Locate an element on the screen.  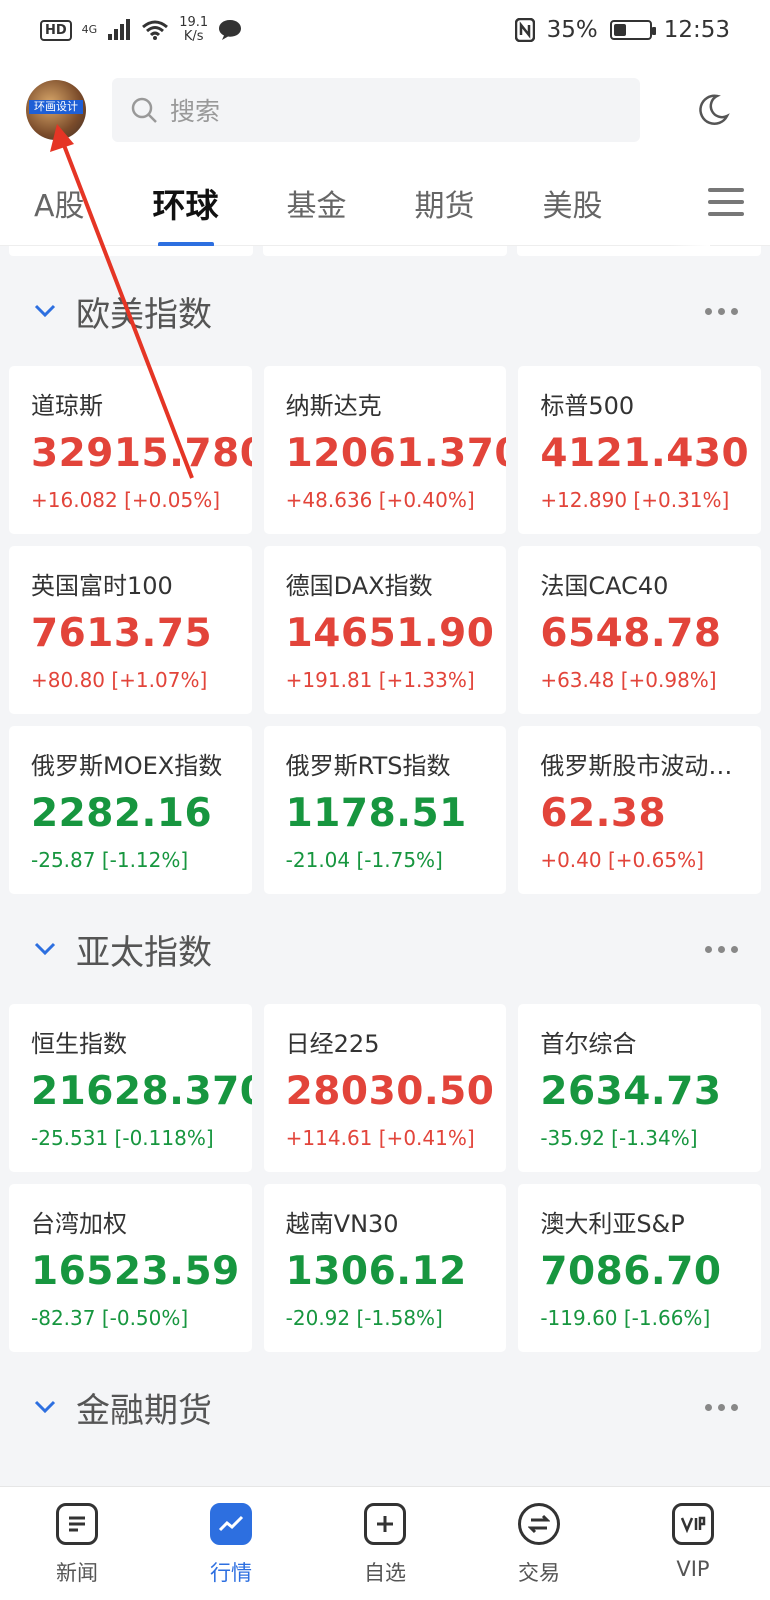
index-change: +16.082 [+0.05%] is located at coordinates (125, 500).